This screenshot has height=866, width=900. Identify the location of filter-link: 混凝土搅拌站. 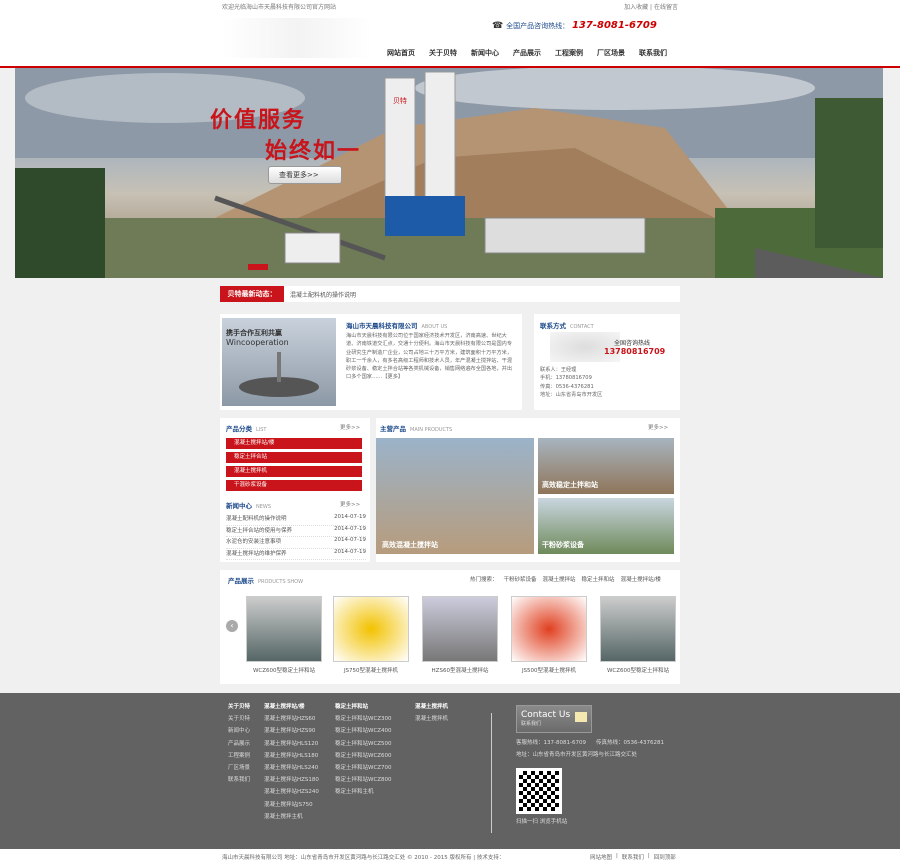
(559, 579).